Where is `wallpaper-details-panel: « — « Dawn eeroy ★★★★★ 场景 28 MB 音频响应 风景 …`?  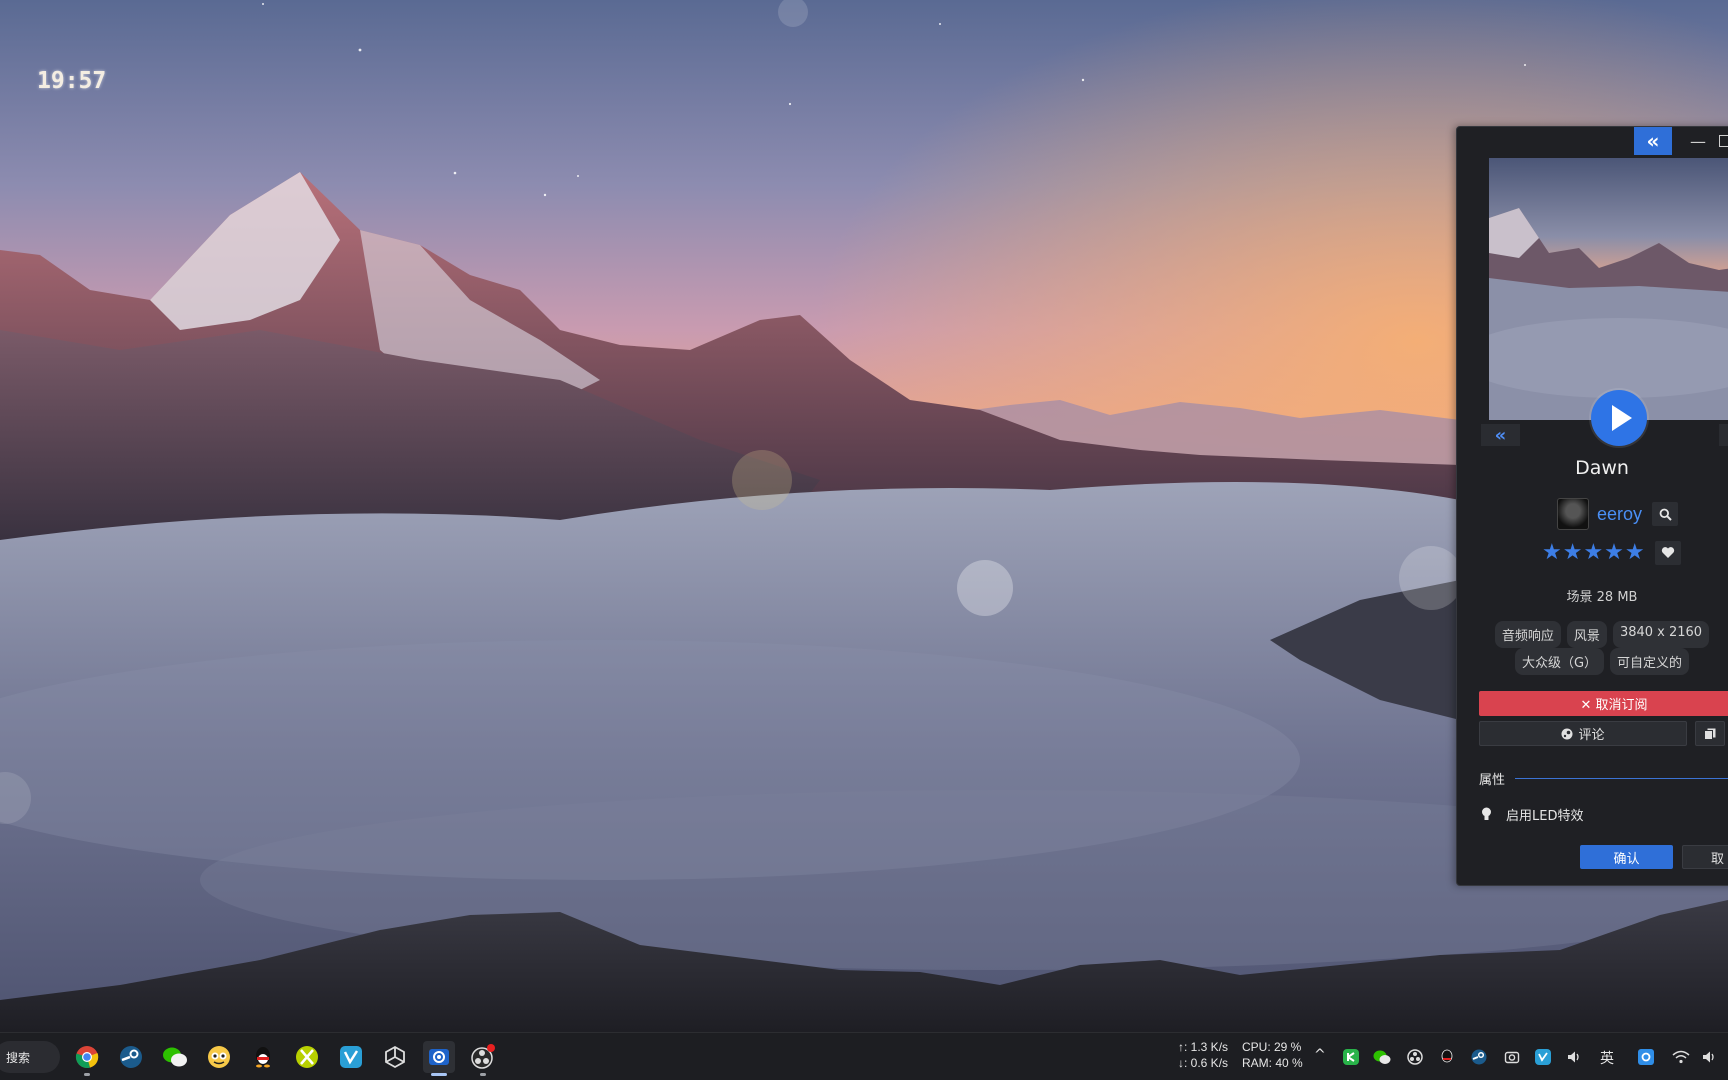
wallpaper-details-panel: « — « Dawn eeroy ★★★★★ 场景 28 MB 音频响应 风景 … is located at coordinates (1592, 506).